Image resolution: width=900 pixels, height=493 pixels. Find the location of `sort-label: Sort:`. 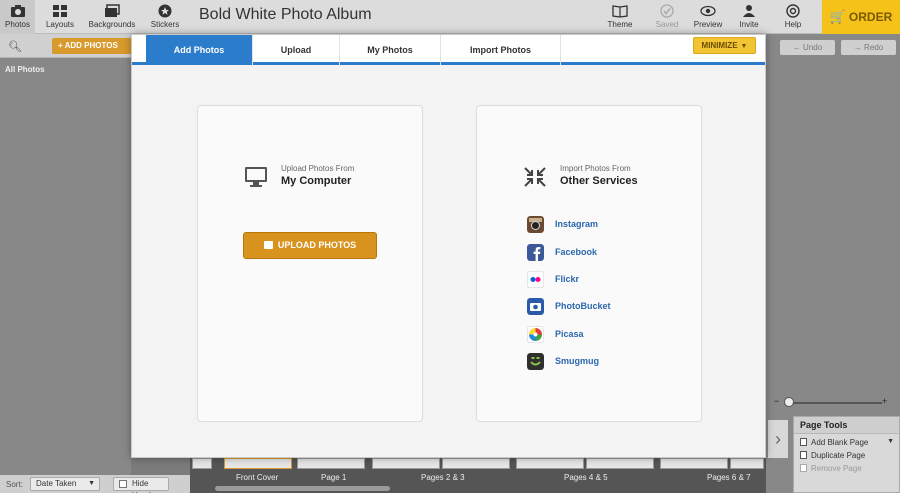

sort-label: Sort: is located at coordinates (14, 484).